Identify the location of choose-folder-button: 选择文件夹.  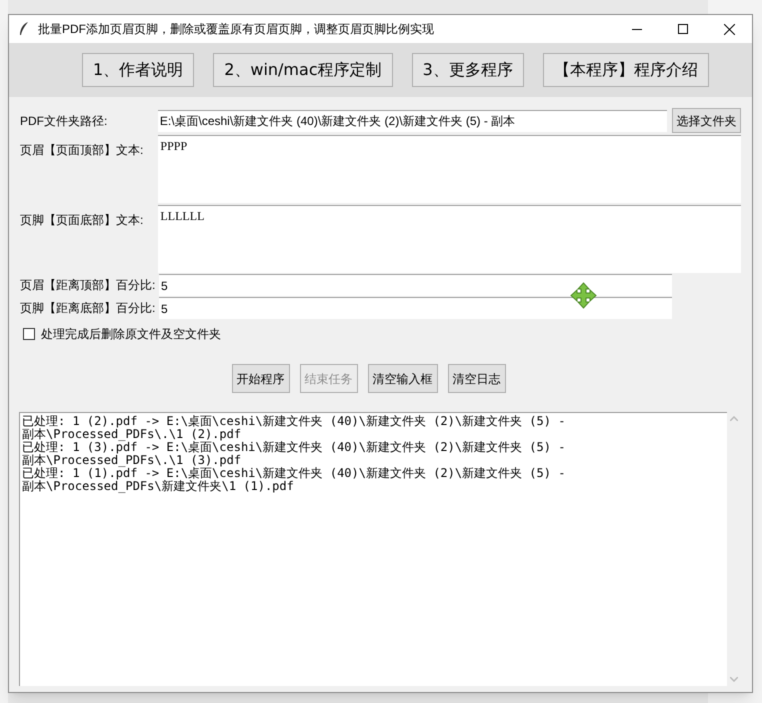
(706, 120).